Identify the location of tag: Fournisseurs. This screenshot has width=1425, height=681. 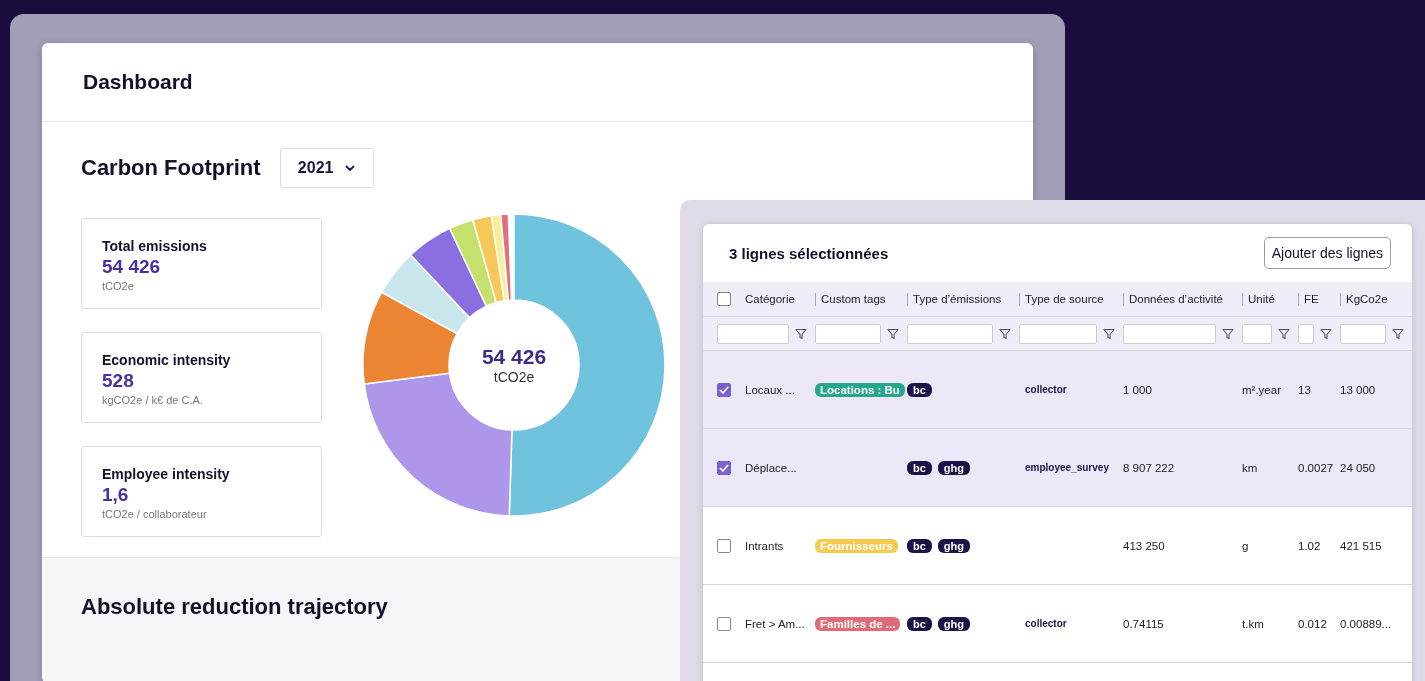
(856, 545).